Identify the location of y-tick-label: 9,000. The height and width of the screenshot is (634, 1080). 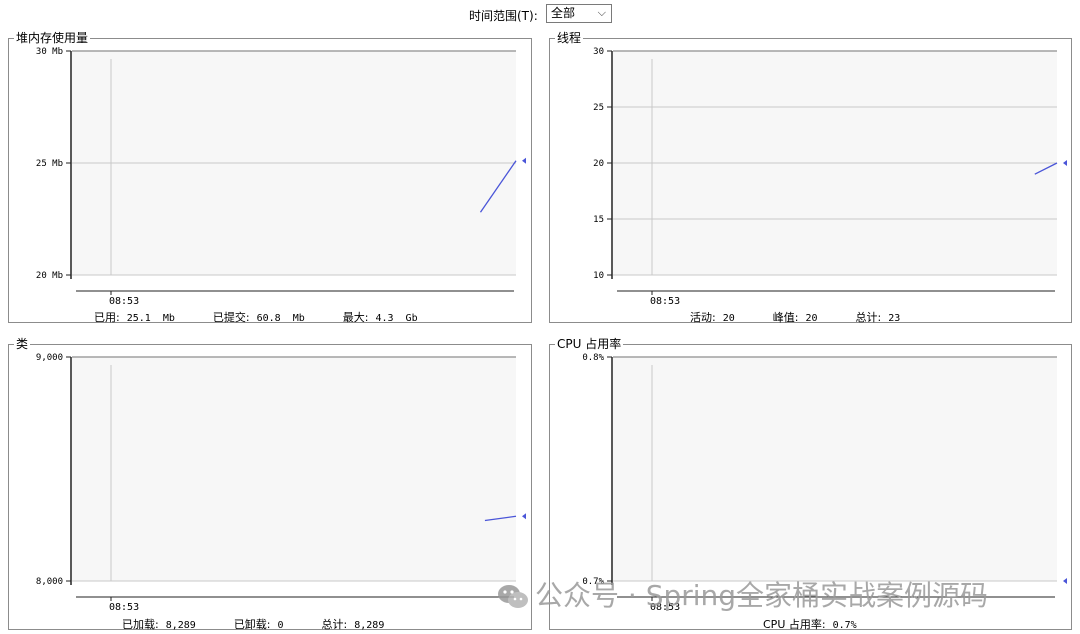
(49, 358).